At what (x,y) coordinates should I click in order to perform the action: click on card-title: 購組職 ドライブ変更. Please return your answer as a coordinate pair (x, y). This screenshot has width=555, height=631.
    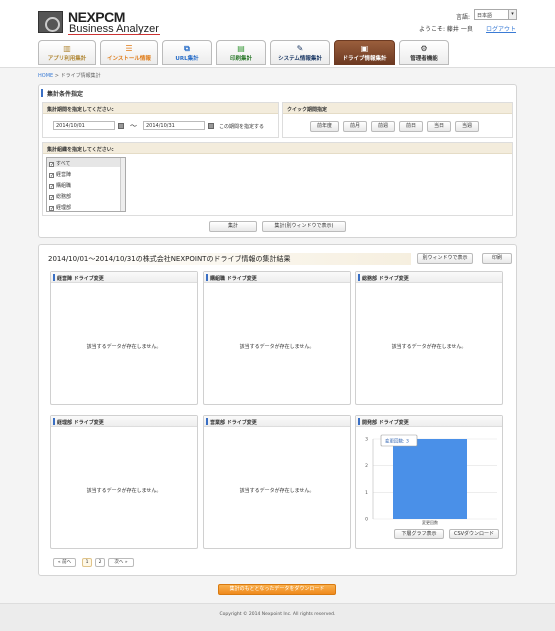
    Looking at the image, I should click on (277, 277).